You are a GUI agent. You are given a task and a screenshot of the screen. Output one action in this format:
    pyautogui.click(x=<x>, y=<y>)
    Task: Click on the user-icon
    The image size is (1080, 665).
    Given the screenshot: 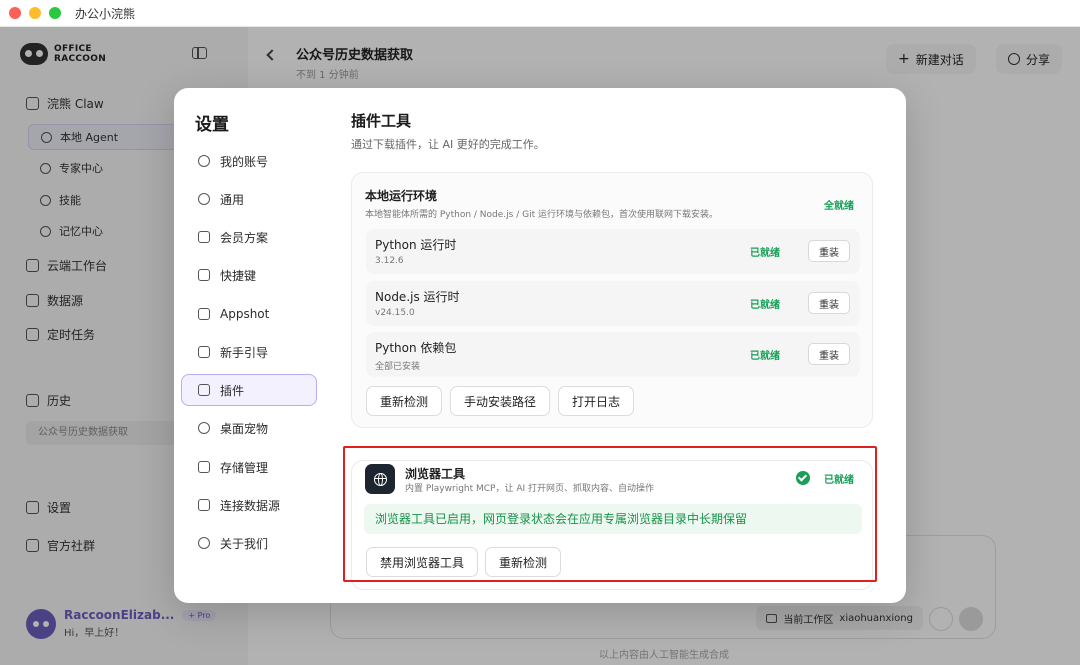 What is the action you would take?
    pyautogui.click(x=204, y=161)
    